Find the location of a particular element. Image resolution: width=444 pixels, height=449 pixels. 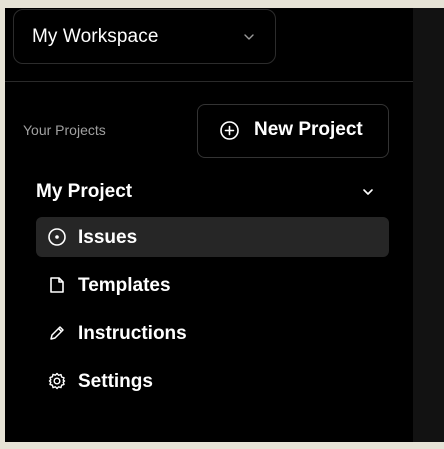

circle-dot-icon is located at coordinates (57, 237).